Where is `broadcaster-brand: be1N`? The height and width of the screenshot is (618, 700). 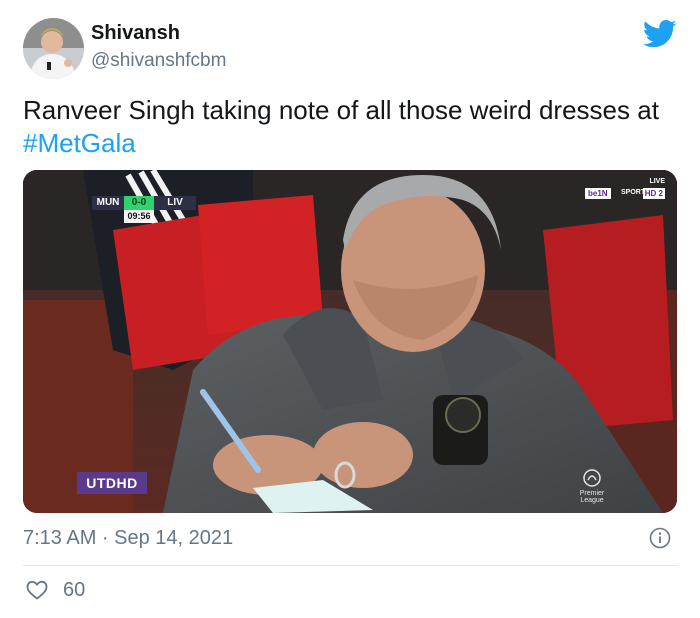
broadcaster-brand: be1N is located at coordinates (598, 193).